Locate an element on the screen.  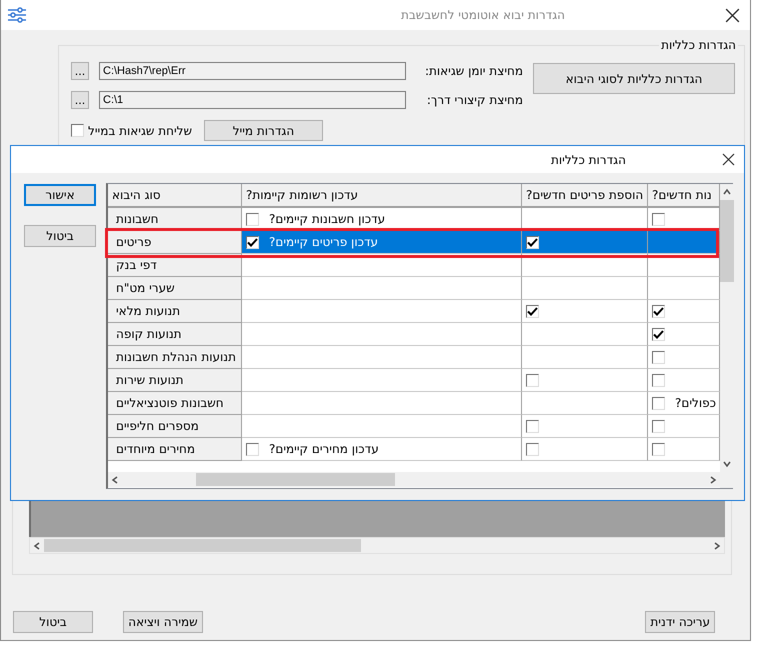
checkbox-label: כפולים? is located at coordinates (695, 403).